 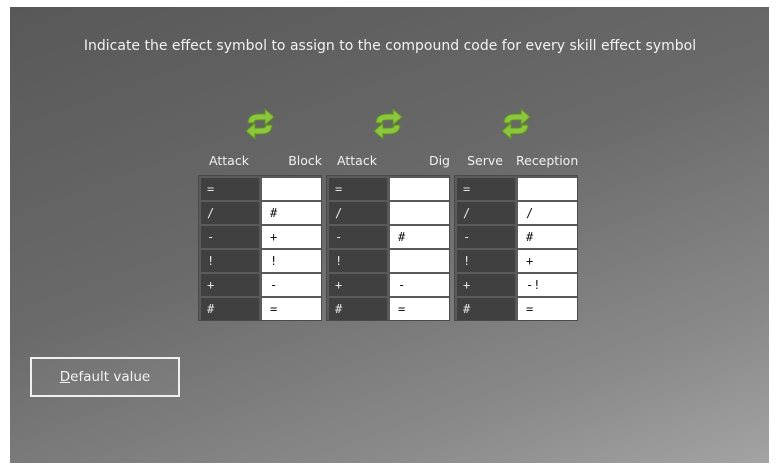 I want to click on target-symbol-input: !, so click(x=291, y=261).